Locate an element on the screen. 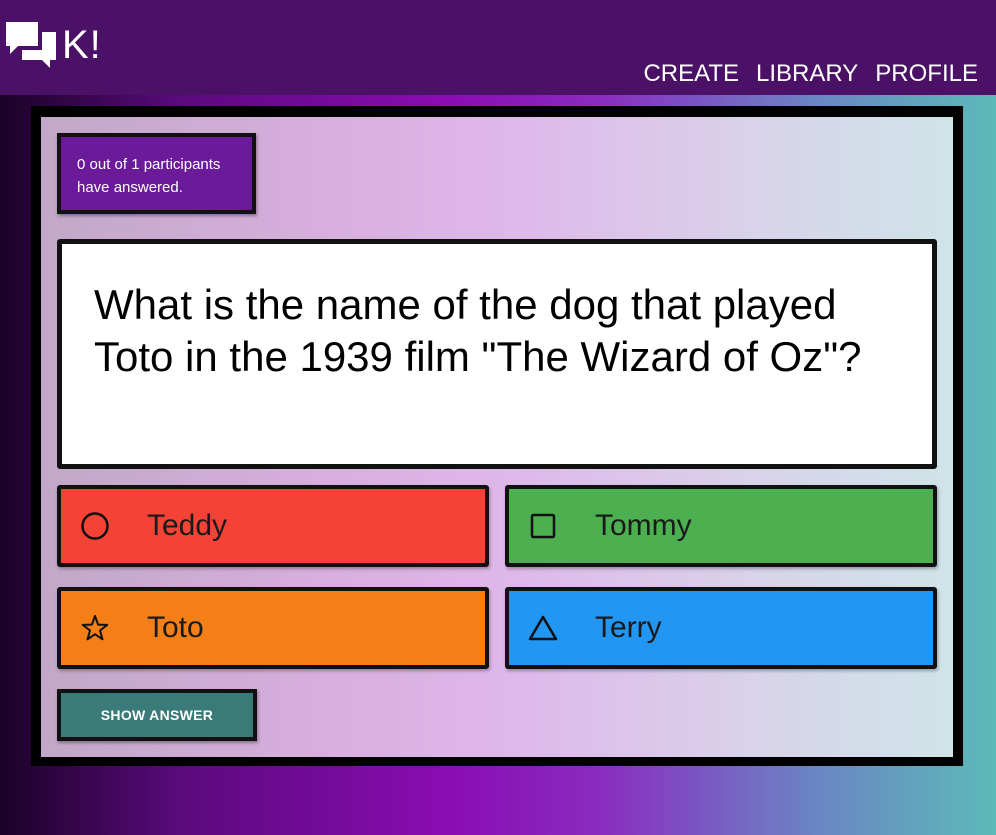  star-icon is located at coordinates (95, 628).